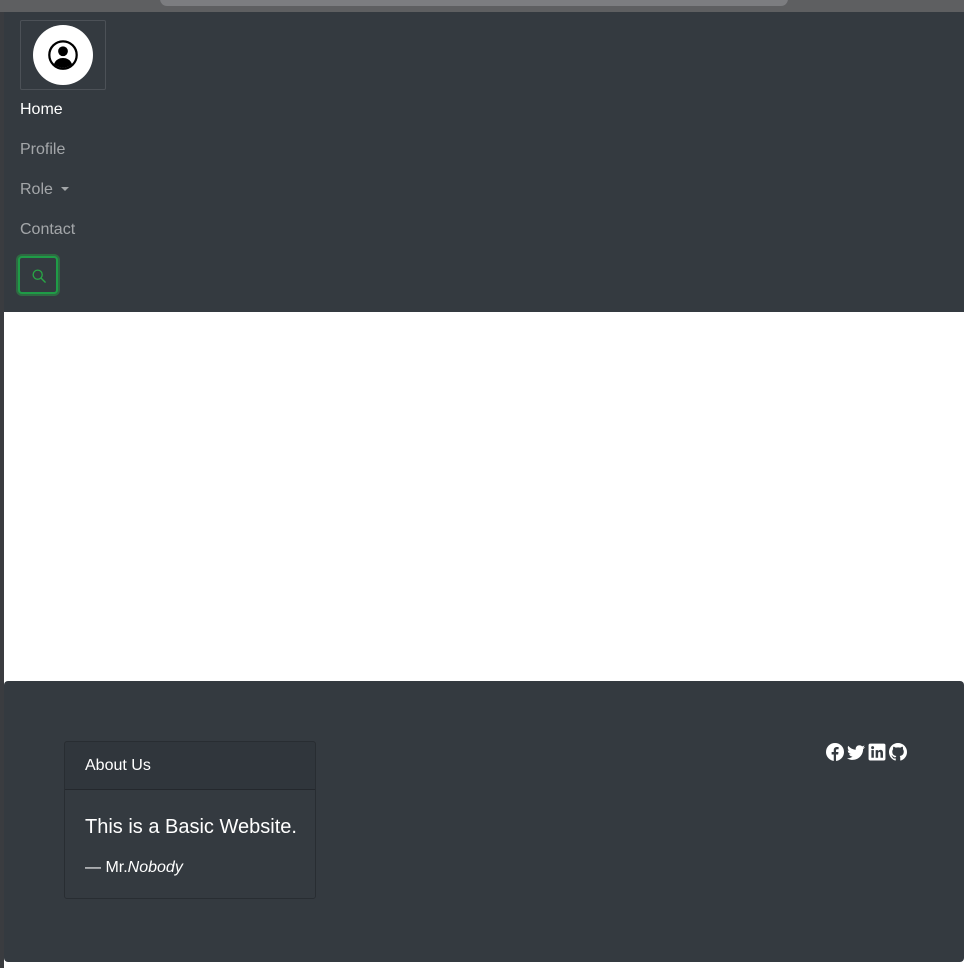  I want to click on navbar-brand, so click(63, 55).